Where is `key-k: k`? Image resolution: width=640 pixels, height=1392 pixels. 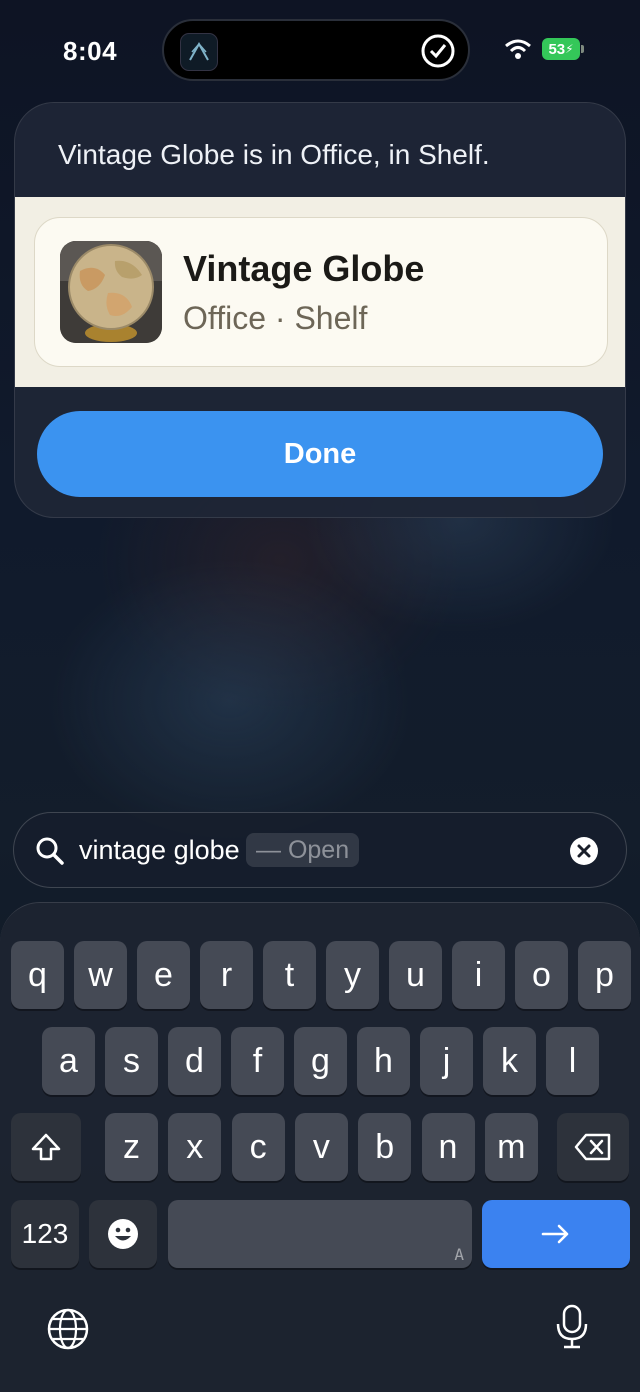 key-k: k is located at coordinates (509, 1061).